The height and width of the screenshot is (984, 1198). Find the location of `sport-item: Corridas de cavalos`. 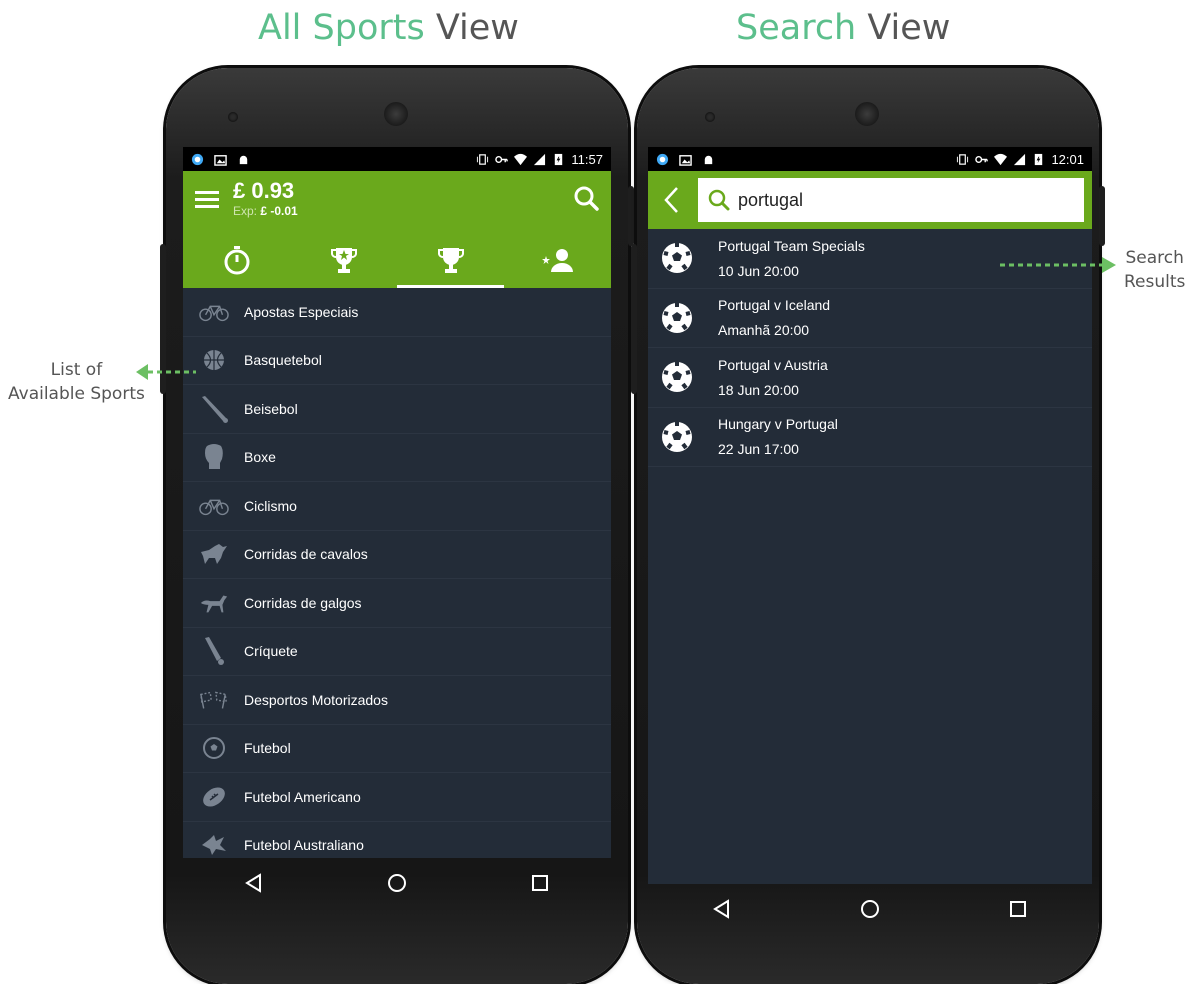

sport-item: Corridas de cavalos is located at coordinates (397, 555).